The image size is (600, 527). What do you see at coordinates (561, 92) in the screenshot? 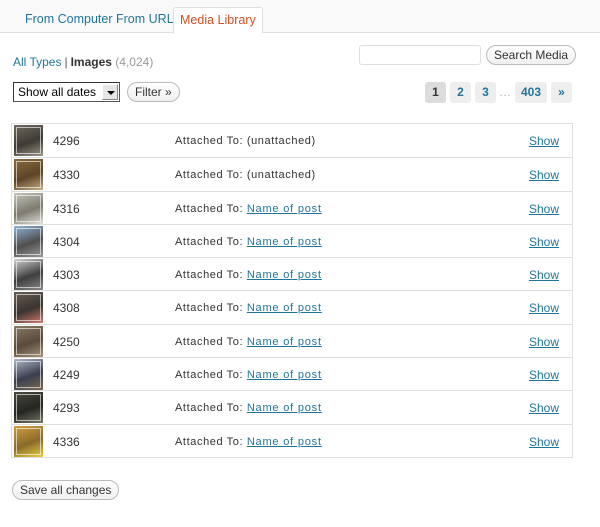
I see `next-page-button: »` at bounding box center [561, 92].